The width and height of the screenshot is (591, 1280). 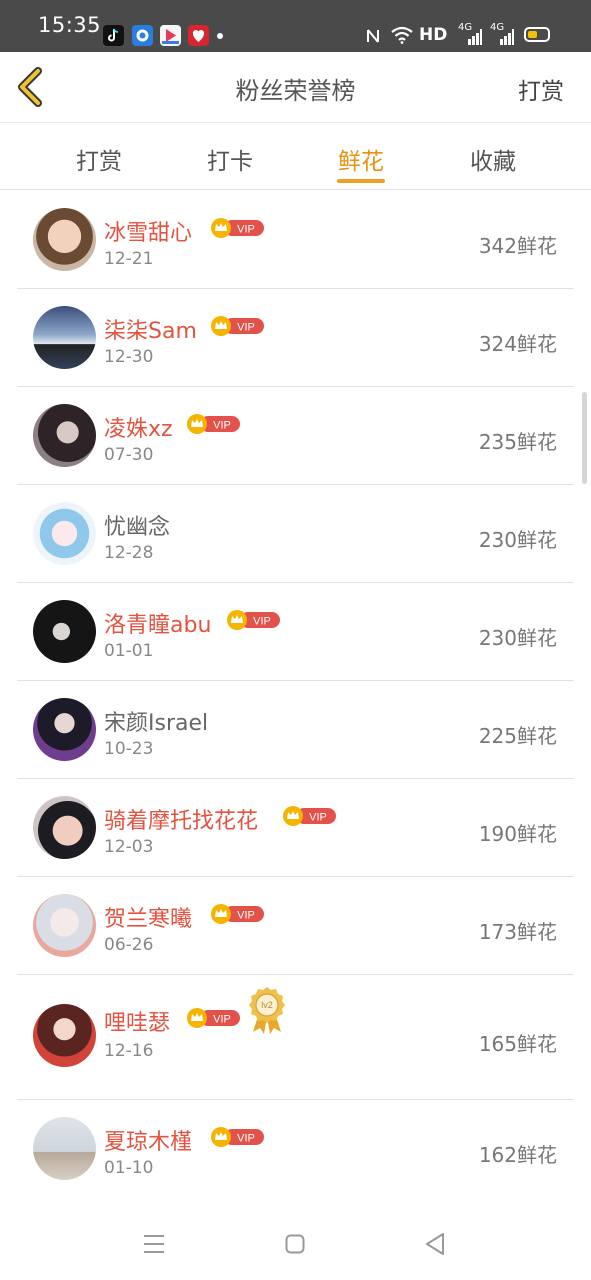 I want to click on home-button, so click(x=295, y=1246).